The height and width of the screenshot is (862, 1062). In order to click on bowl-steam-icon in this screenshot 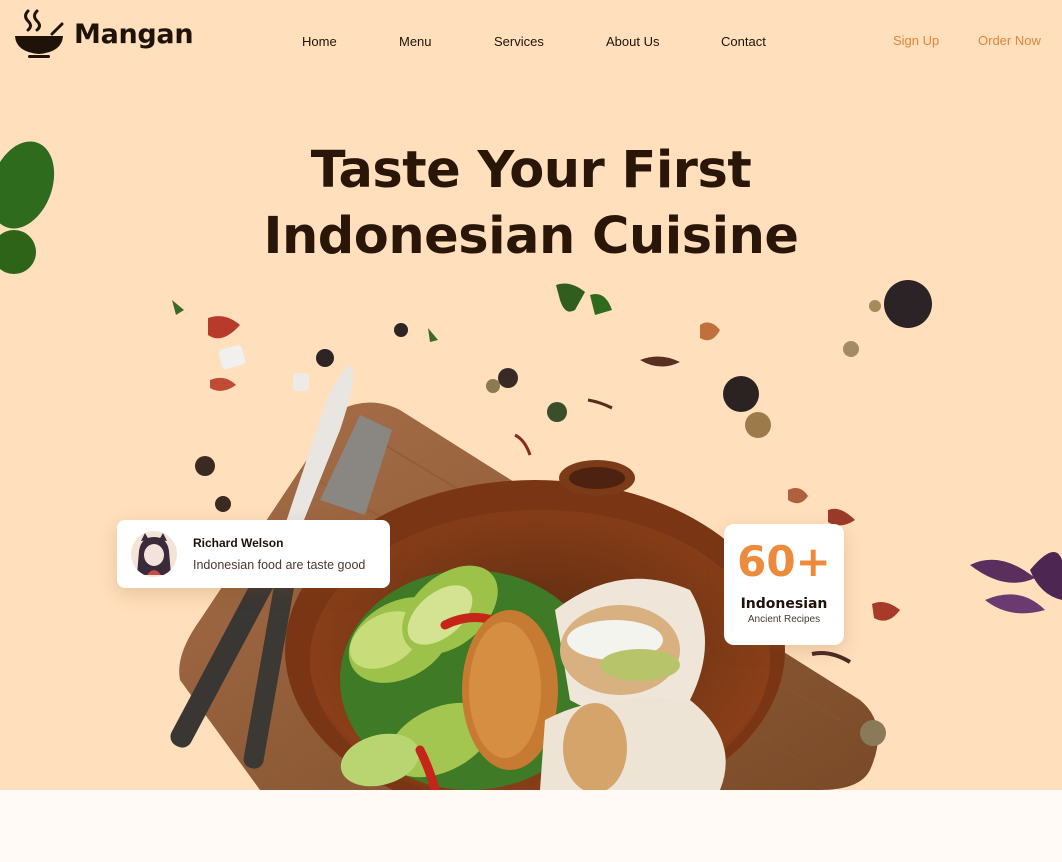, I will do `click(39, 33)`.